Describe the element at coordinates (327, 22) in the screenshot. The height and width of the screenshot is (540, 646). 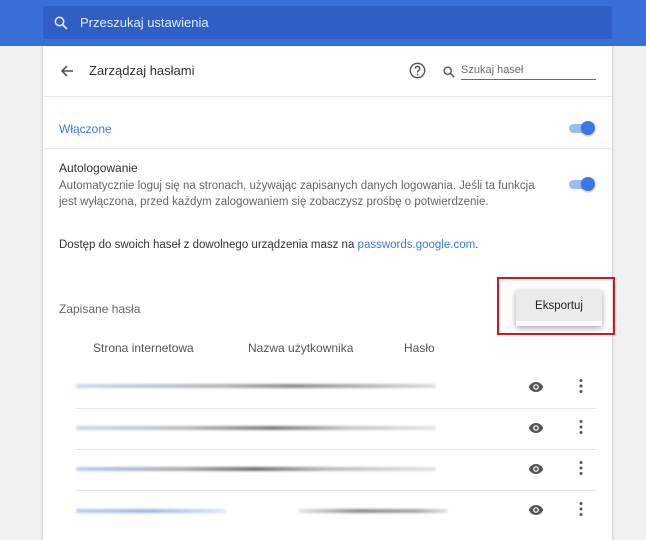
I see `settings-search-box: Przeszukaj ustawienia` at that location.